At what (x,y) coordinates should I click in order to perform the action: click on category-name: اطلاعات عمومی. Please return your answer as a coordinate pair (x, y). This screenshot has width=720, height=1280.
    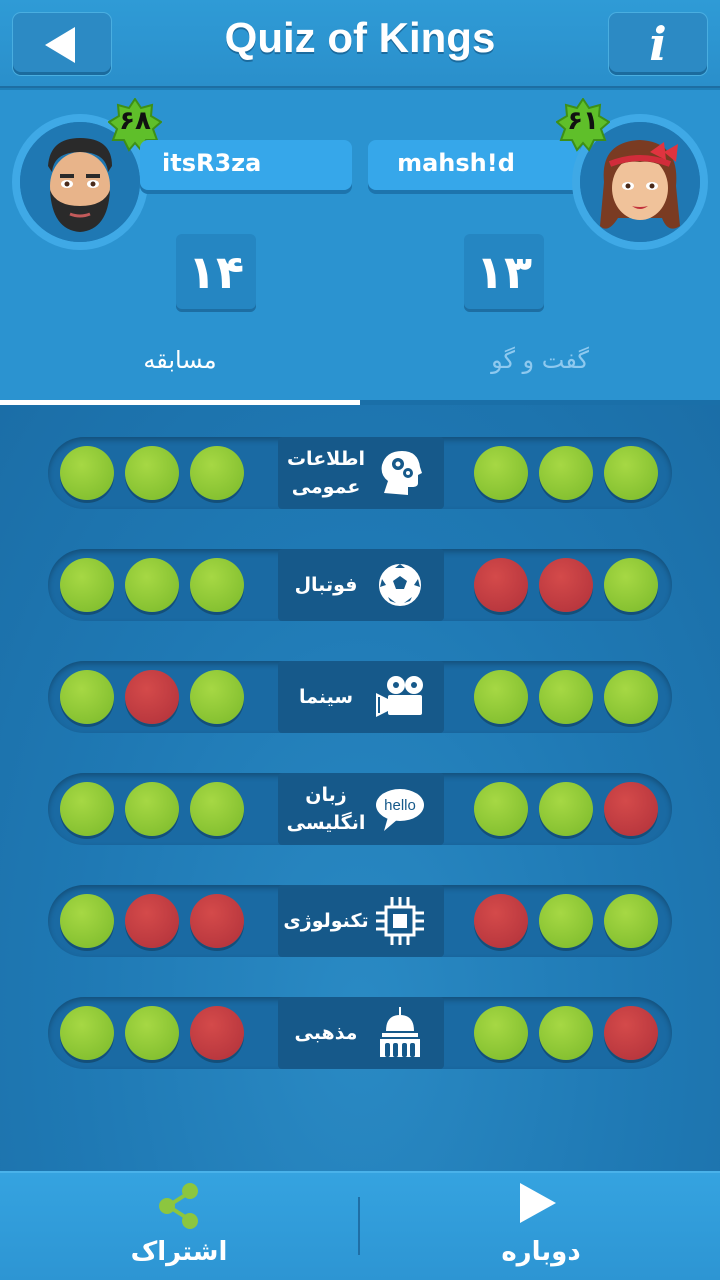
    Looking at the image, I should click on (326, 473).